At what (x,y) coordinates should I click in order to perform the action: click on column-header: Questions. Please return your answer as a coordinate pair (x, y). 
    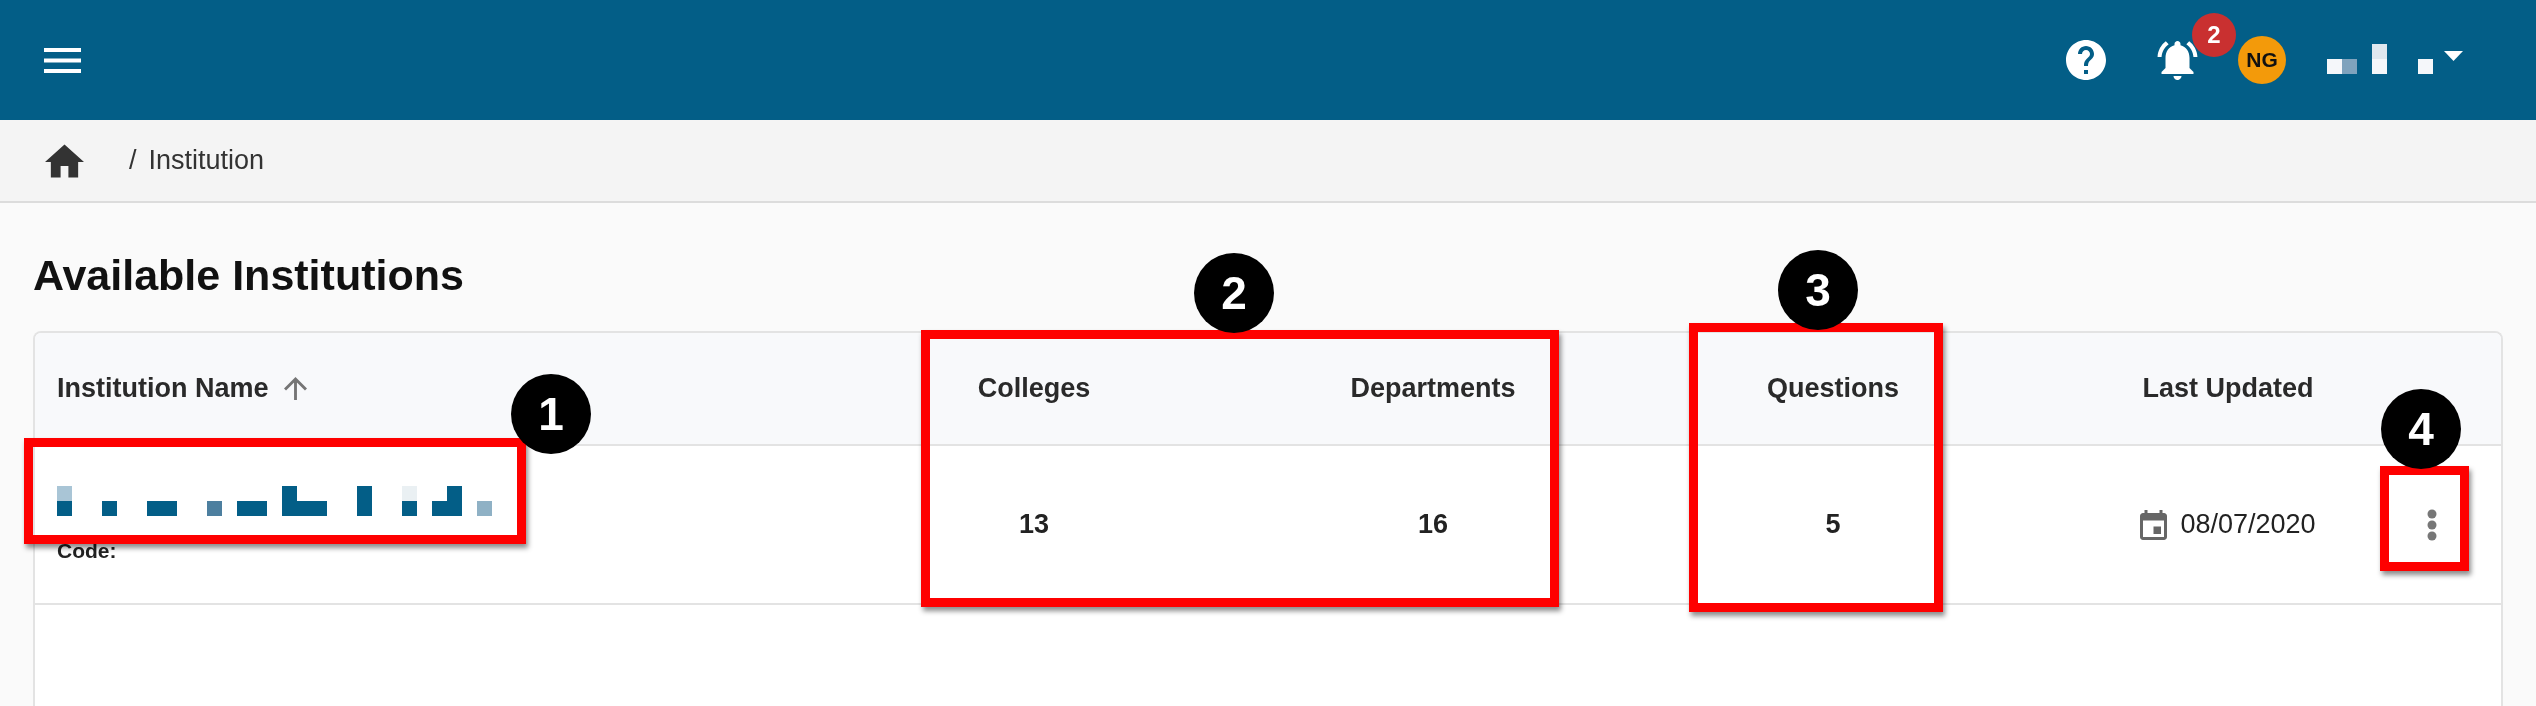
    Looking at the image, I should click on (1833, 388).